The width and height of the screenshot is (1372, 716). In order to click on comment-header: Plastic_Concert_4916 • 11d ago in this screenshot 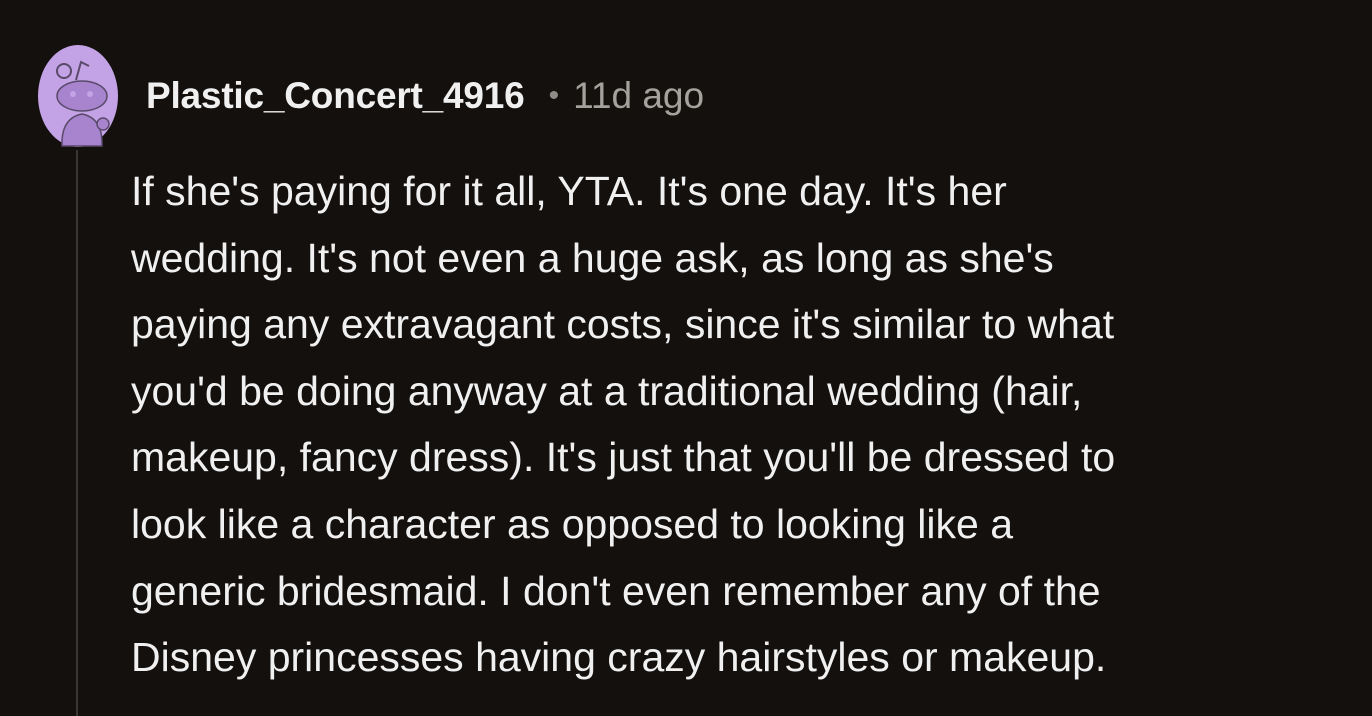, I will do `click(425, 96)`.